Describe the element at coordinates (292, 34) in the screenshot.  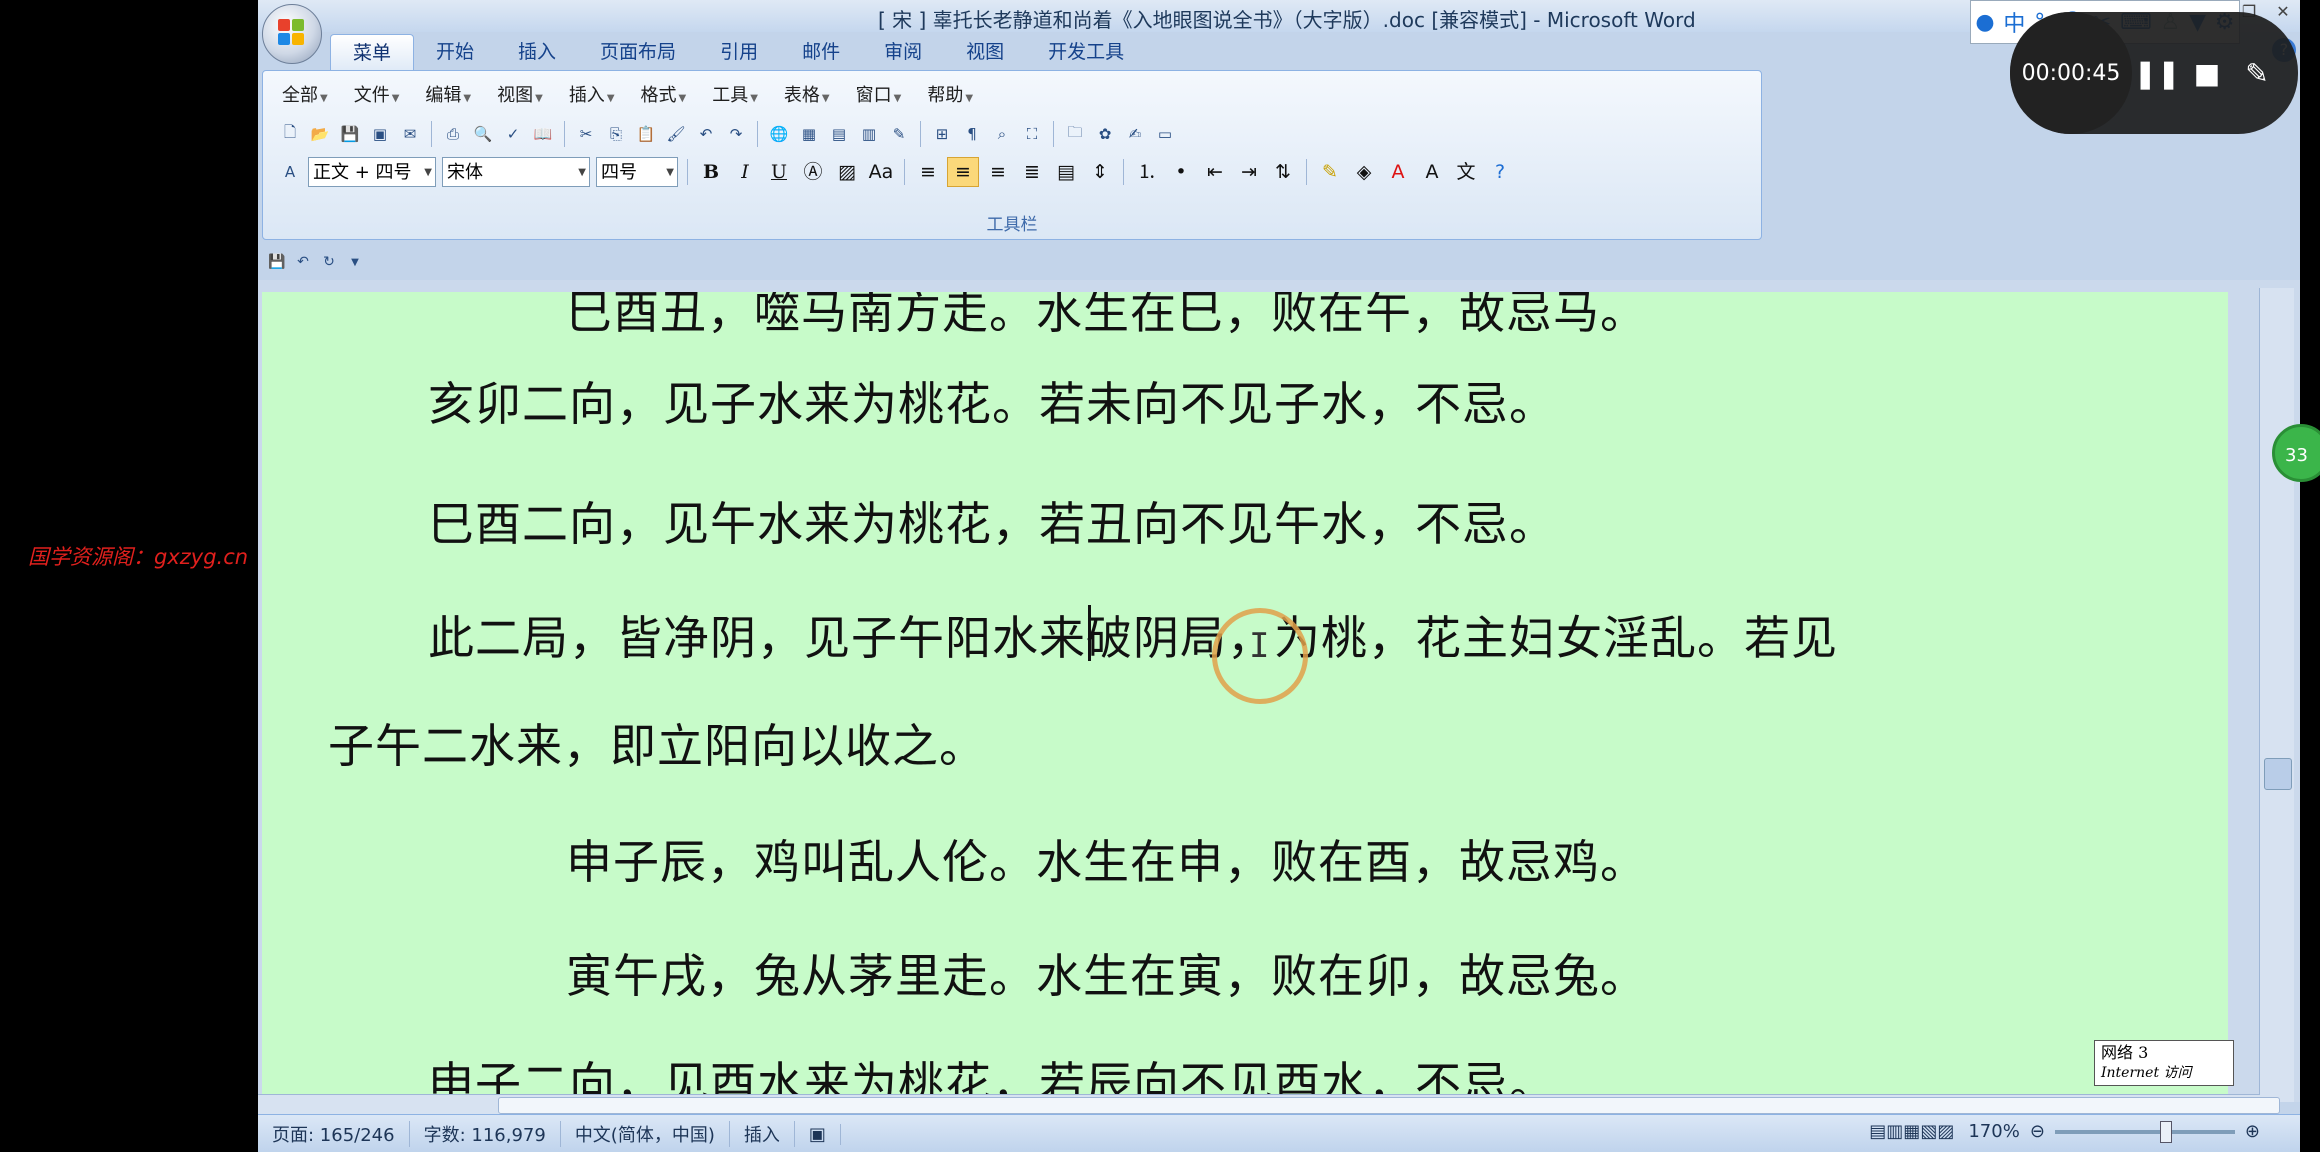
I see `office-button` at that location.